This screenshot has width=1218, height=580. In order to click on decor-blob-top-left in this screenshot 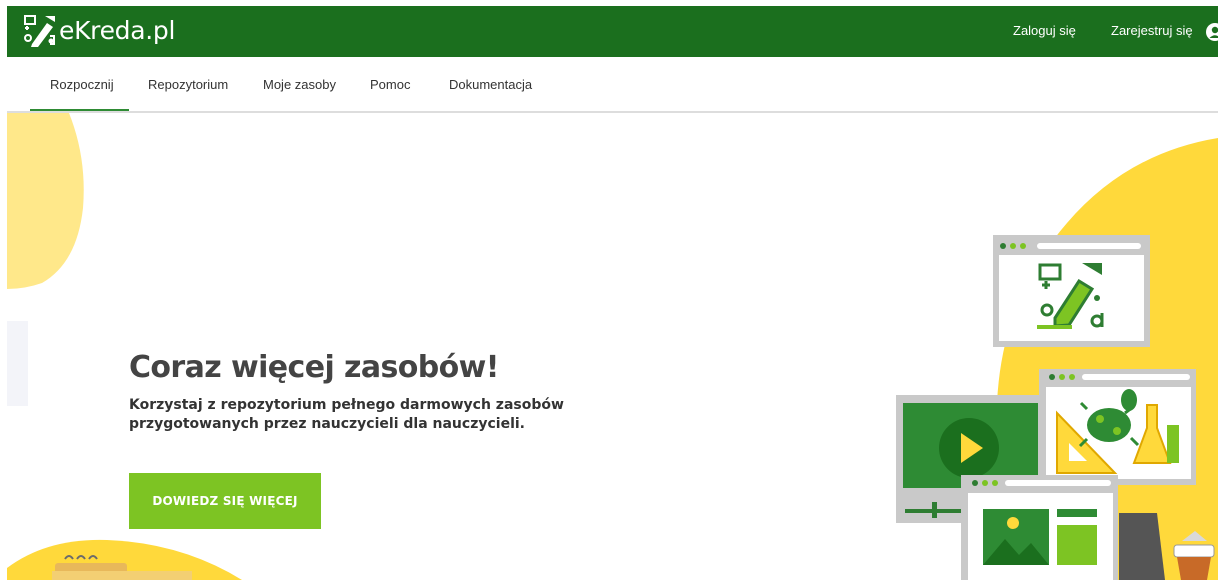, I will do `click(45, 201)`.